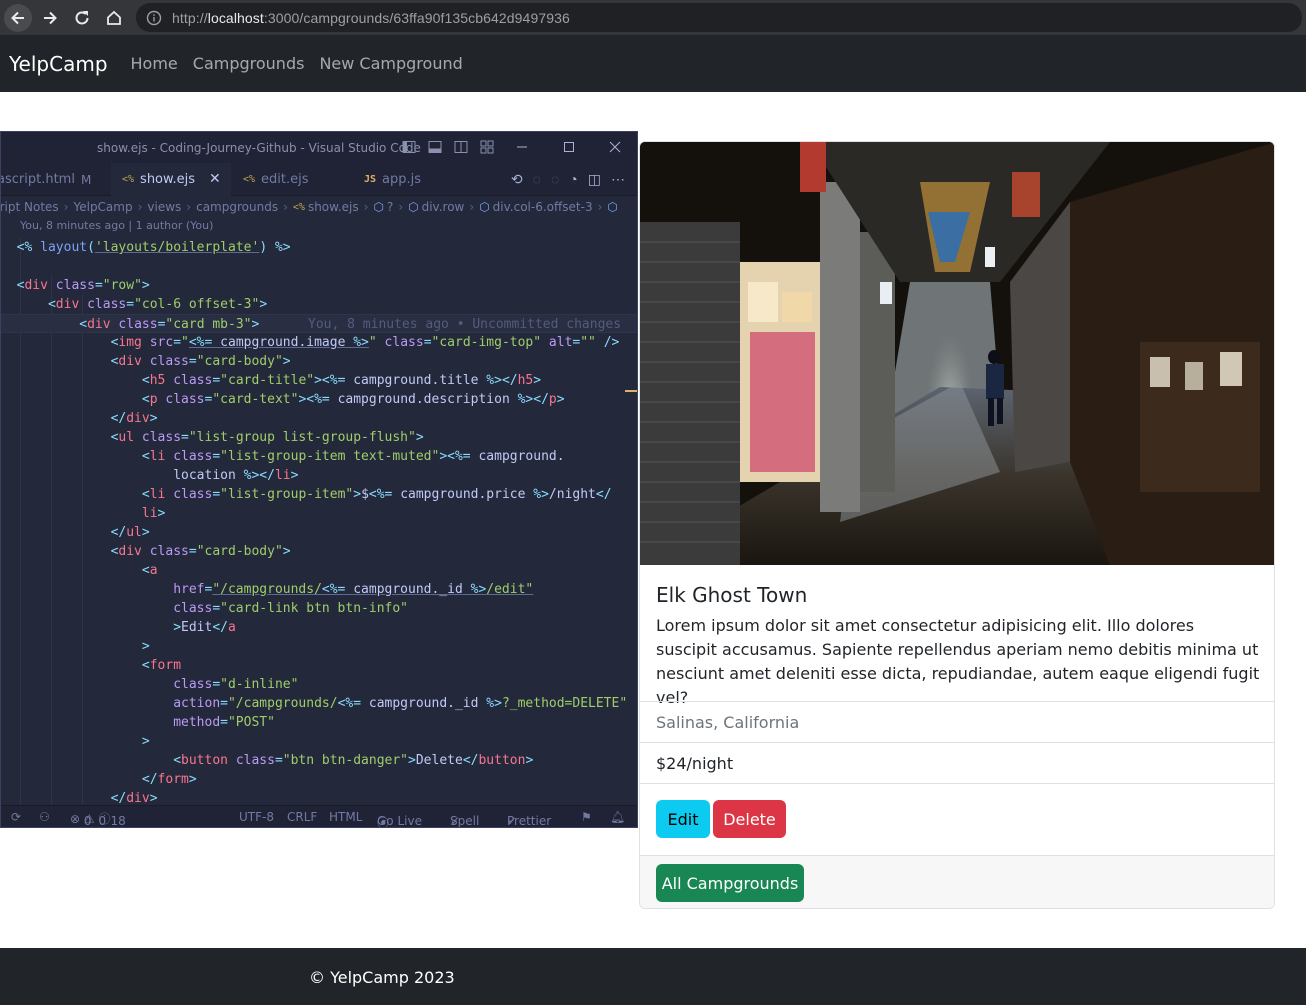 This screenshot has height=1005, width=1306. What do you see at coordinates (653, 976) in the screenshot?
I see `site-footer: © YelpCamp 2023` at bounding box center [653, 976].